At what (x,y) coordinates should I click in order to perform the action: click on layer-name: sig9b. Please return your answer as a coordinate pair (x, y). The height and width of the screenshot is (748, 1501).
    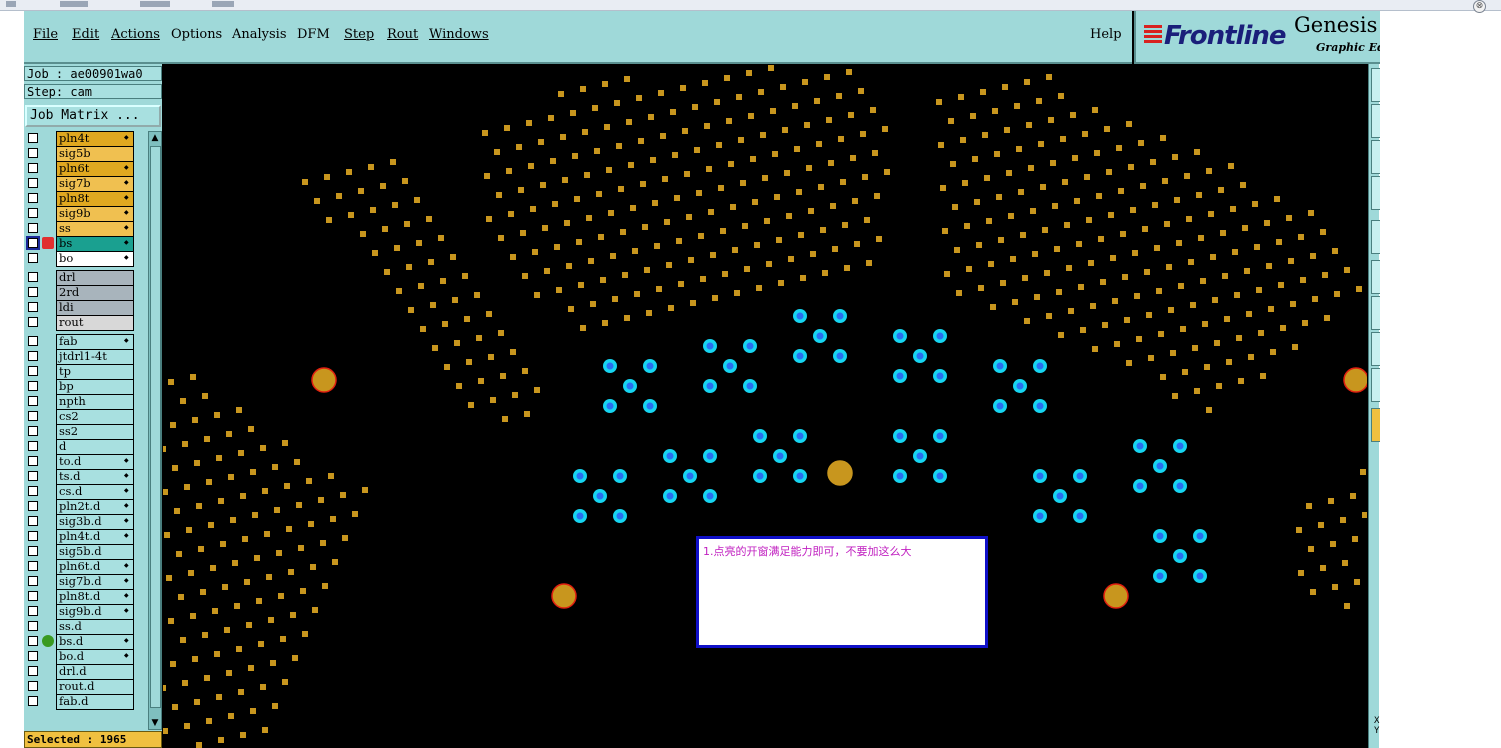
    Looking at the image, I should click on (95, 214).